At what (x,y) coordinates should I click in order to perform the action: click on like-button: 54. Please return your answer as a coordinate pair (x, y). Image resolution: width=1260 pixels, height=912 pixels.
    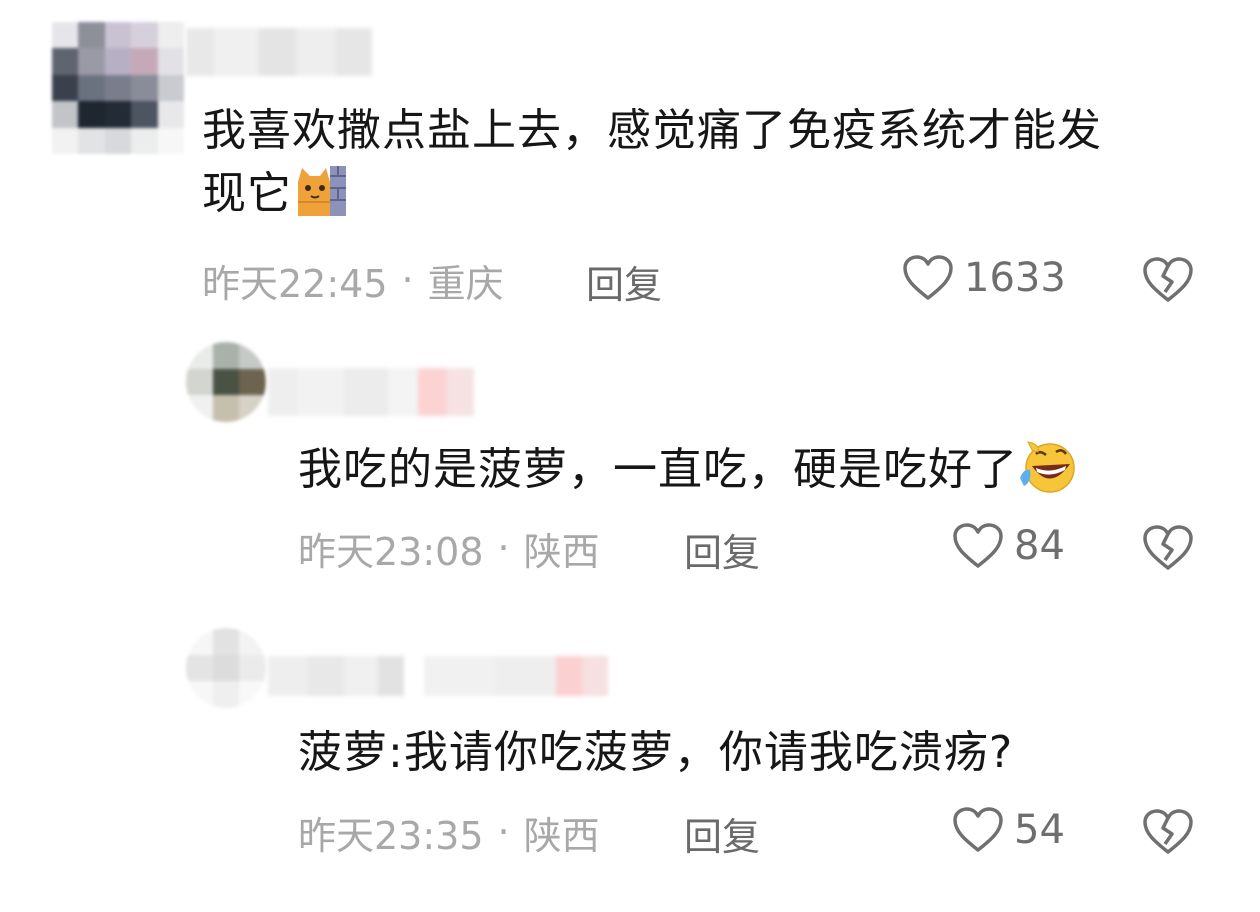
    Looking at the image, I should click on (1008, 830).